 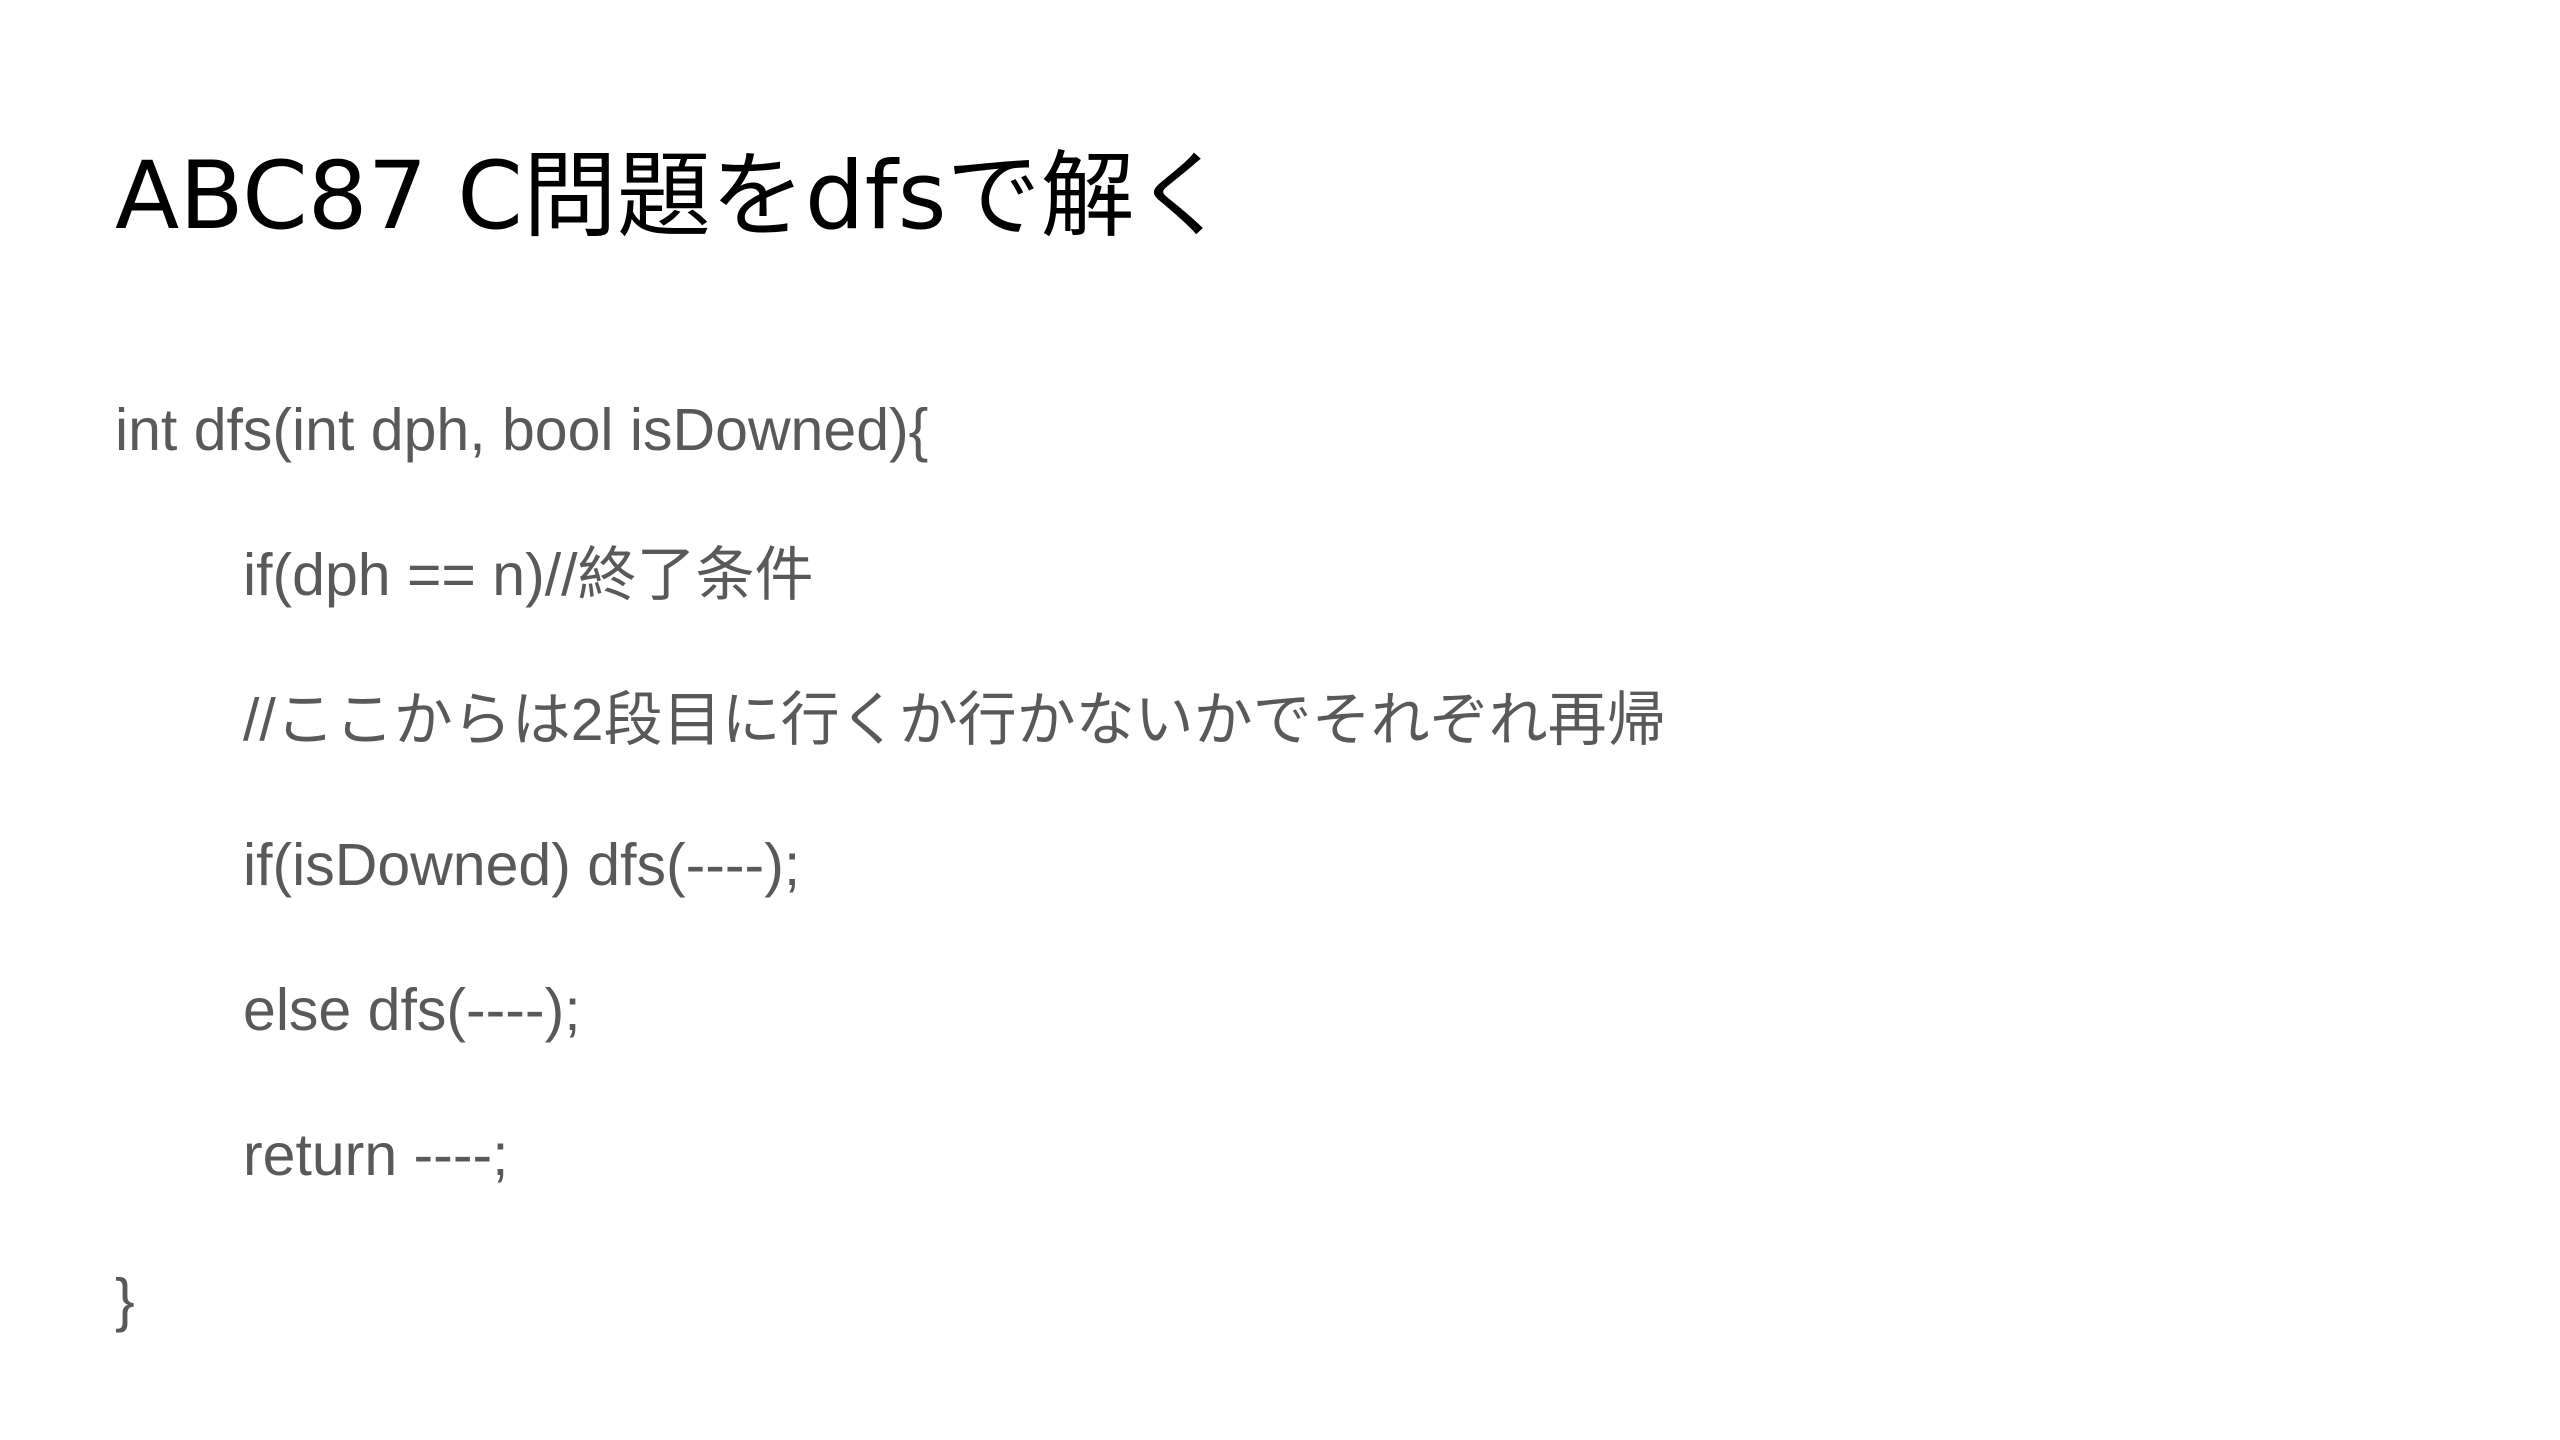 What do you see at coordinates (376, 1155) in the screenshot?
I see `code-line-return: return ----;` at bounding box center [376, 1155].